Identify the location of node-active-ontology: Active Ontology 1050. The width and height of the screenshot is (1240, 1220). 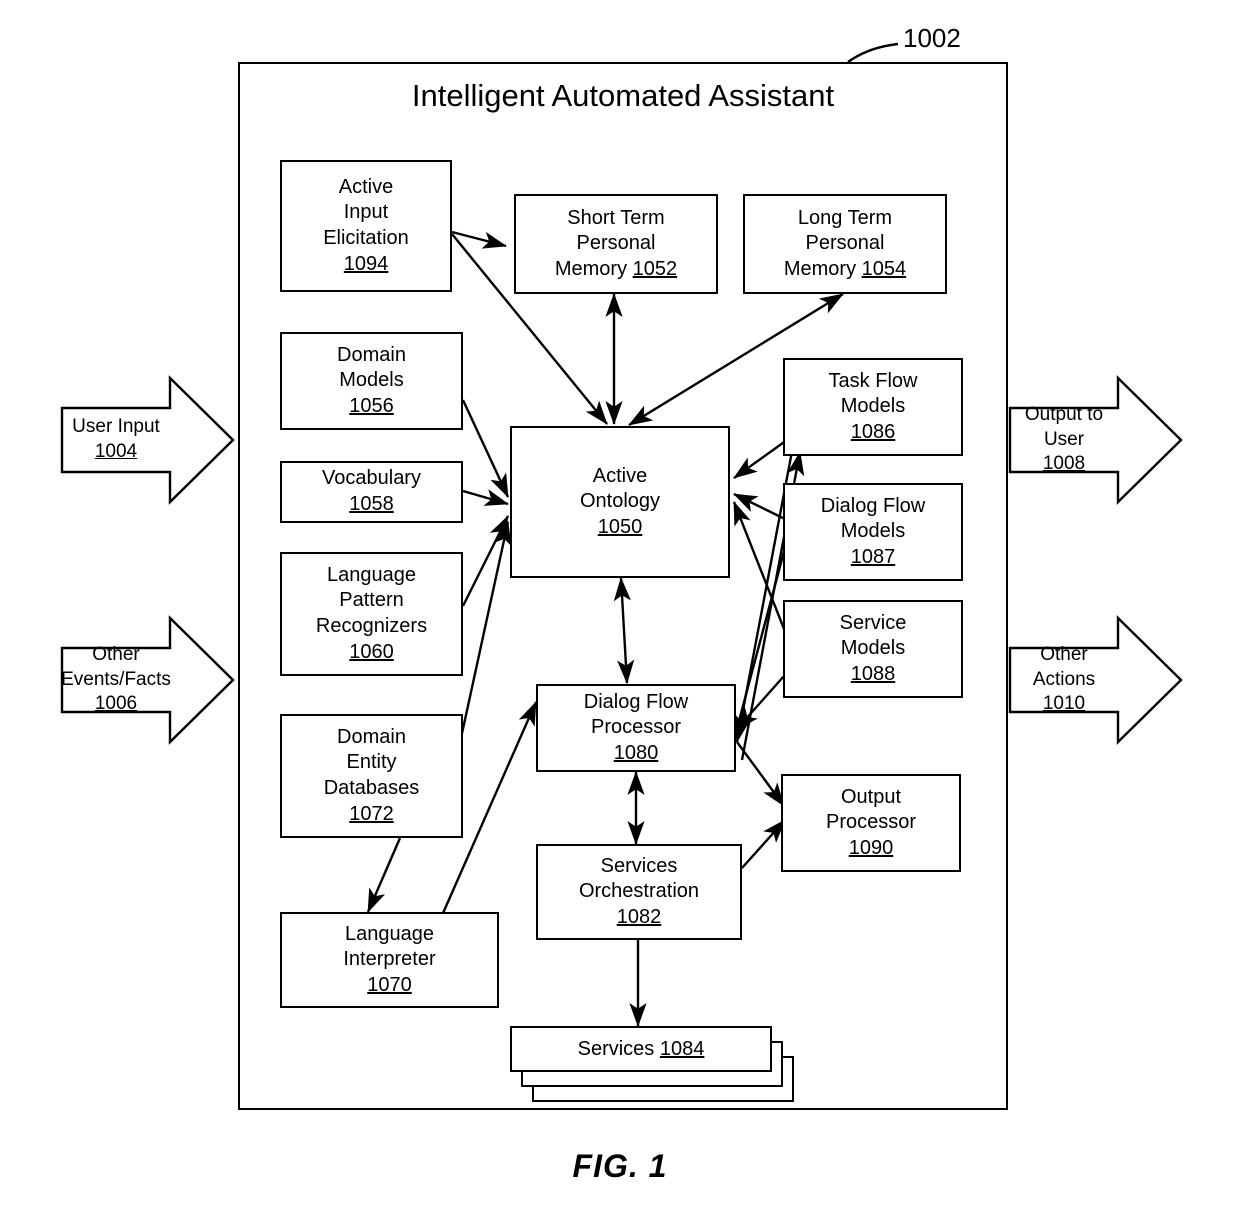
(620, 502).